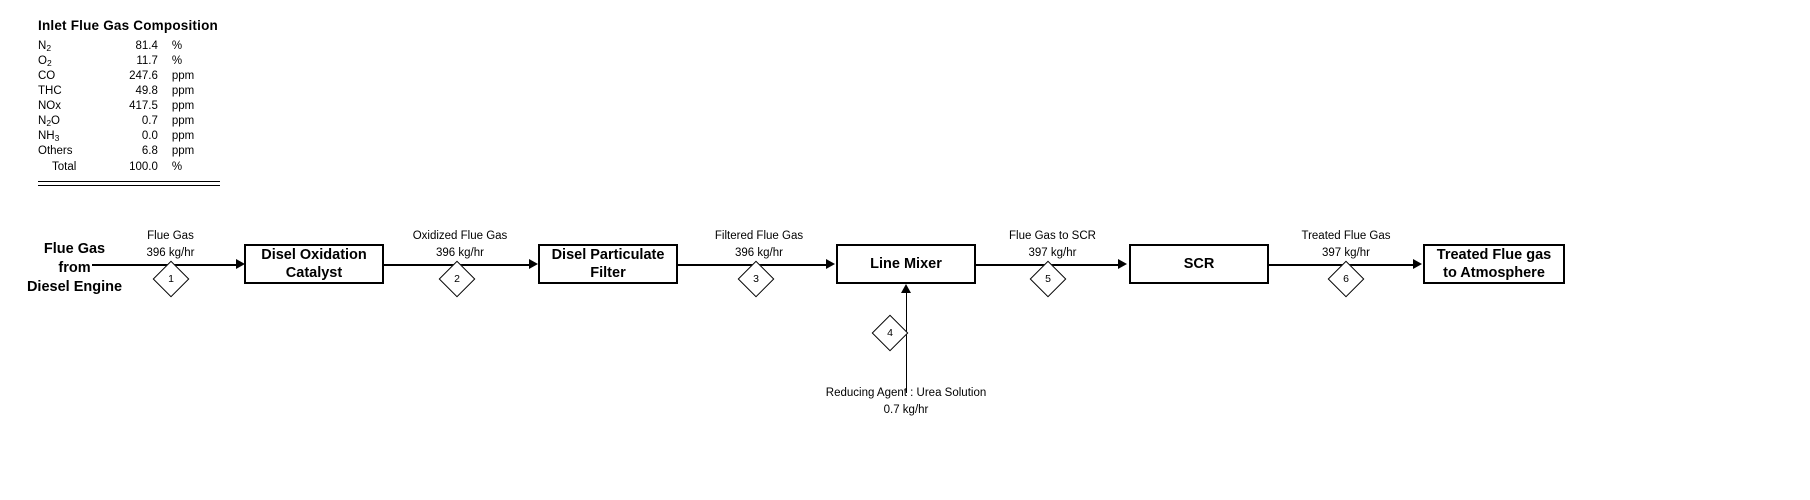 Image resolution: width=1810 pixels, height=500 pixels. What do you see at coordinates (759, 253) in the screenshot?
I see `stream-3-flow: 396 kg/hr` at bounding box center [759, 253].